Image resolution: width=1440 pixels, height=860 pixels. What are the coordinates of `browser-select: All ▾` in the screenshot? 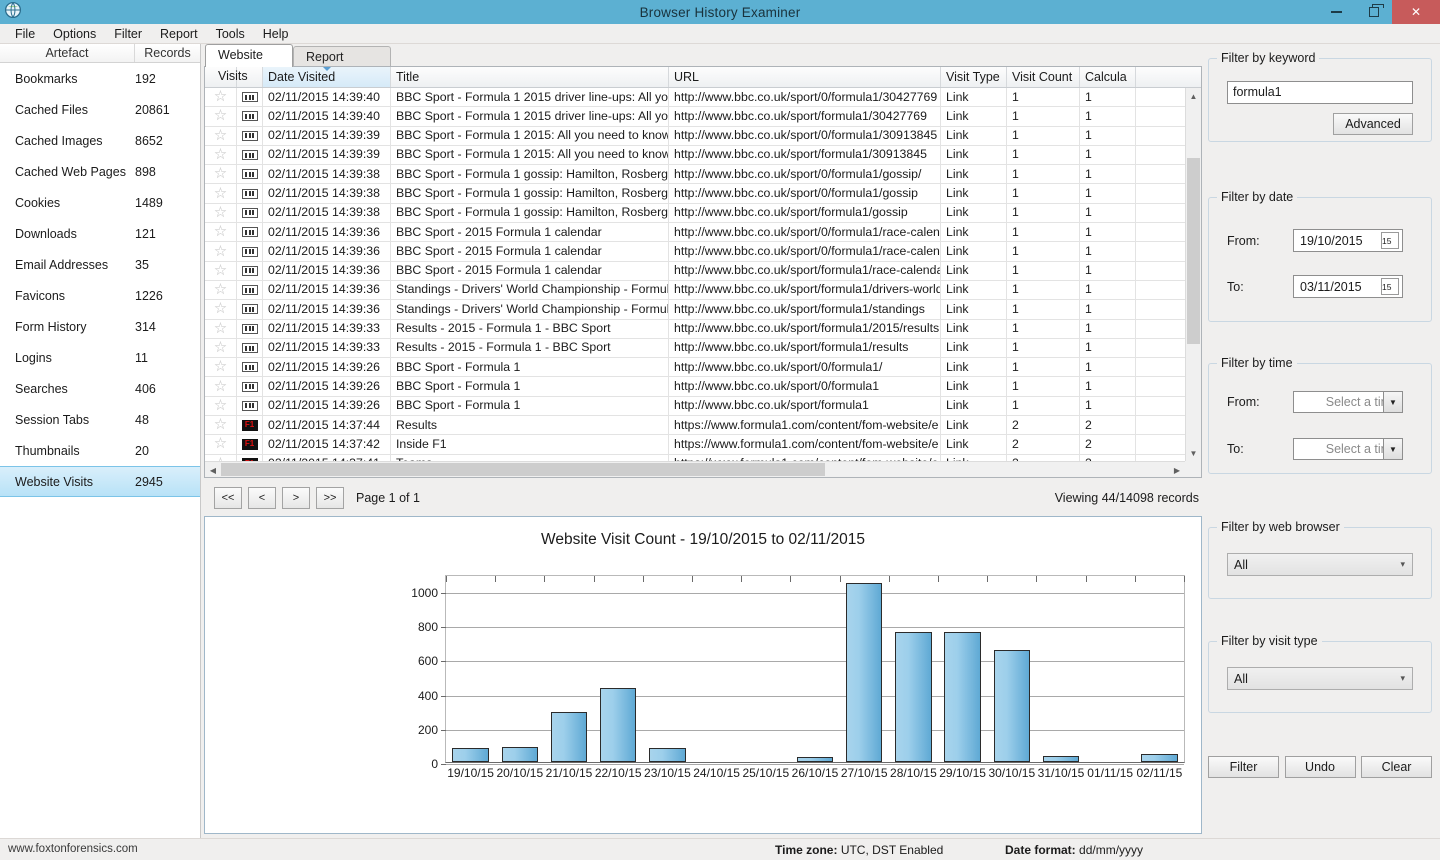 It's located at (1320, 564).